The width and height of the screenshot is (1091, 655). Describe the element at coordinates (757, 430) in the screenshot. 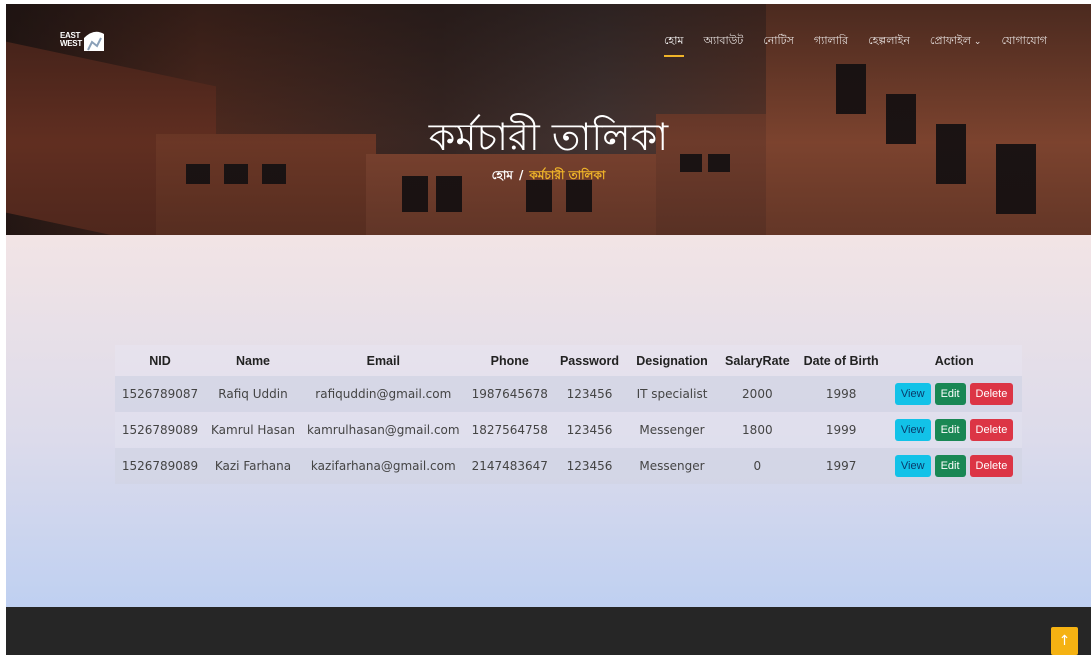

I see `cell-salary: 1800` at that location.